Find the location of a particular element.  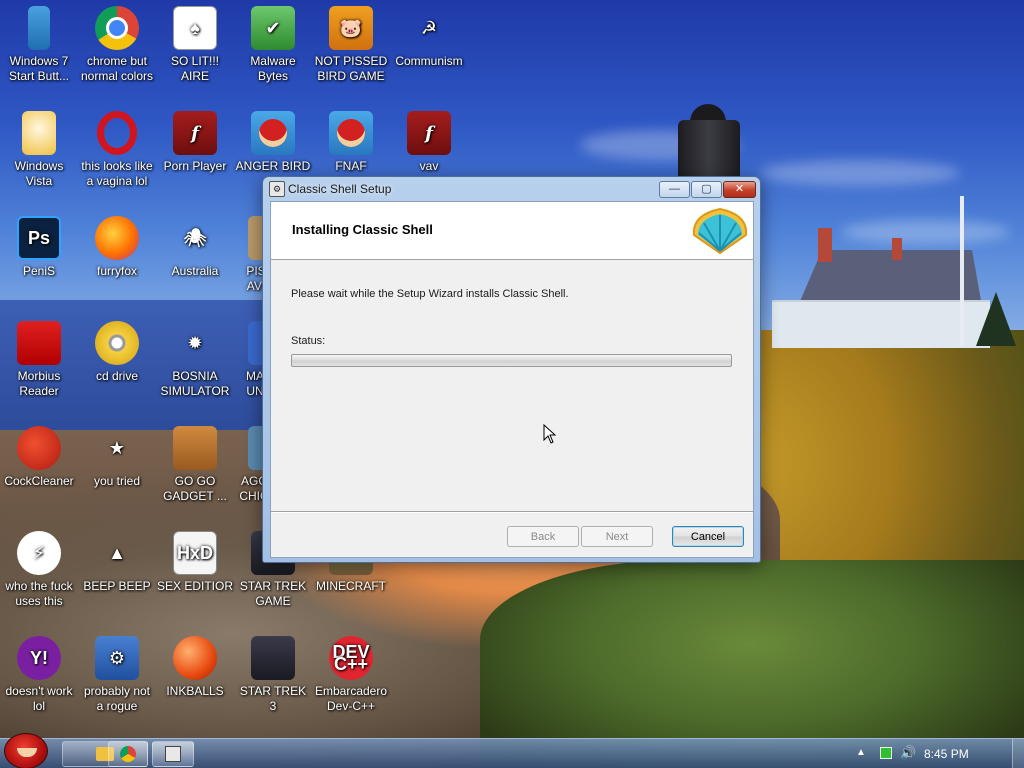

desktop-icon-label: SEX EDITIOR is located at coordinates (195, 586).